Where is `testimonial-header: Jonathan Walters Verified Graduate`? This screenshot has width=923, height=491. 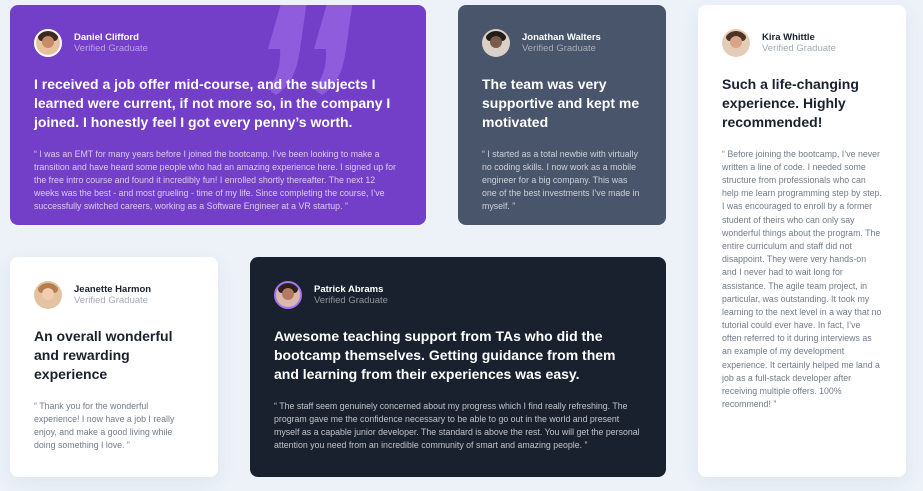 testimonial-header: Jonathan Walters Verified Graduate is located at coordinates (562, 43).